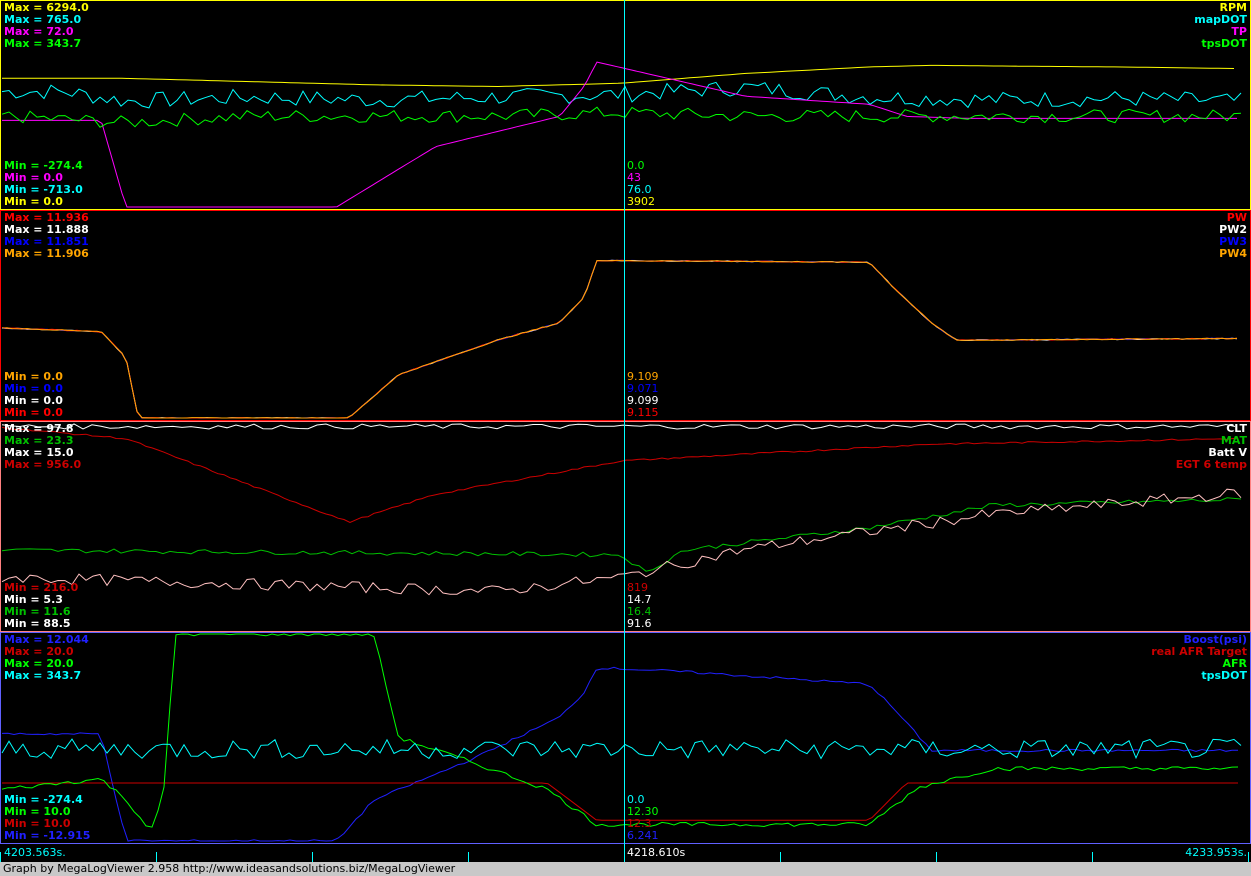  Describe the element at coordinates (620, 474) in the screenshot. I see `series-line-egt` at that location.